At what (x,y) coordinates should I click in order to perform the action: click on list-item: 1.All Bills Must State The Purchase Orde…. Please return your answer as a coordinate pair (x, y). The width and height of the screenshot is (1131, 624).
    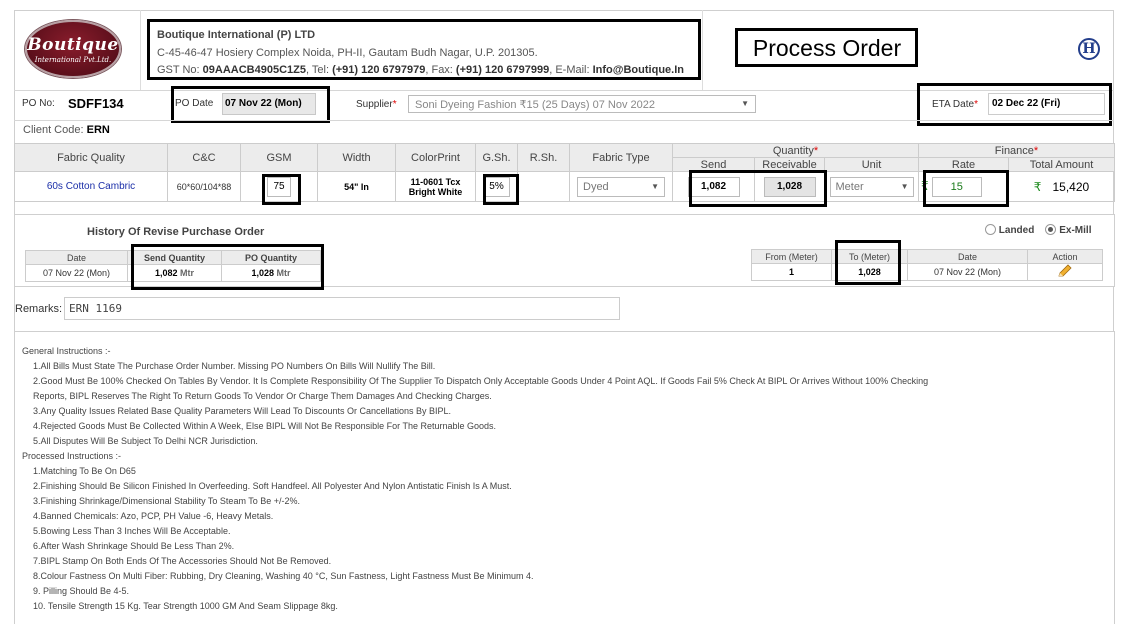
    Looking at the image, I should click on (234, 366).